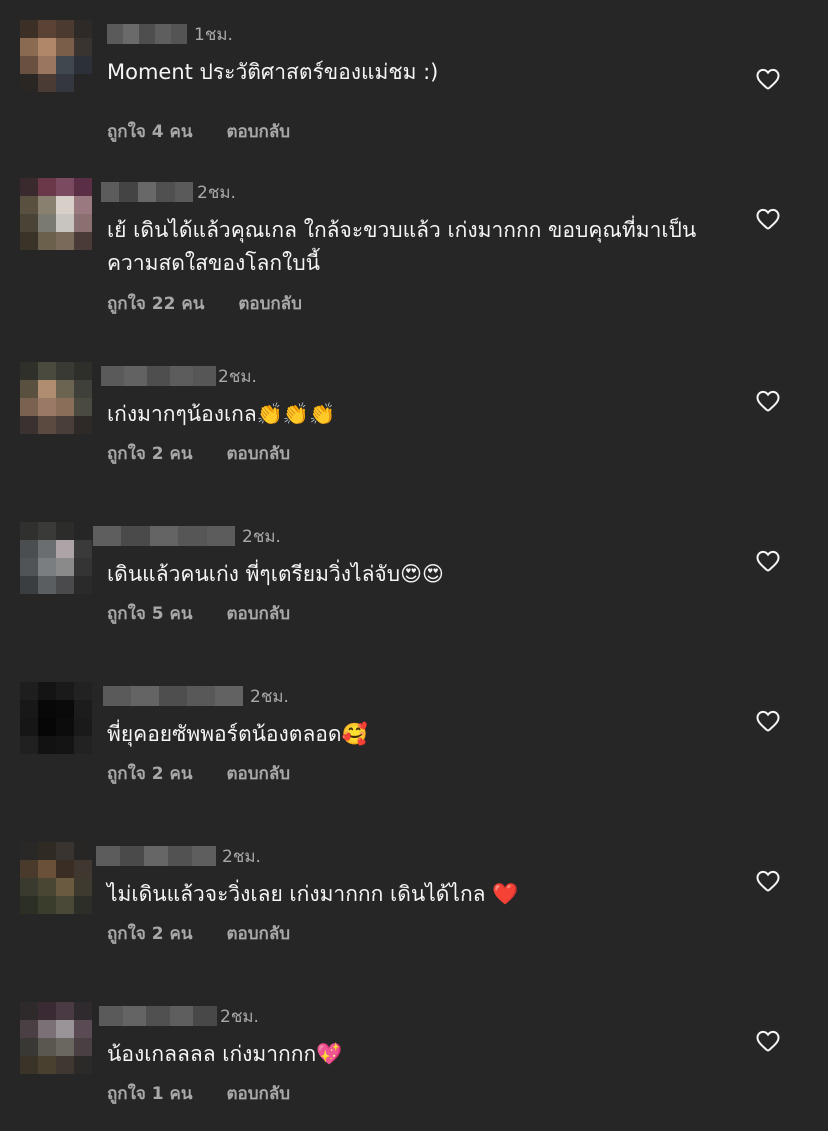 The width and height of the screenshot is (828, 1131). What do you see at coordinates (155, 304) in the screenshot?
I see `likes-count-link: ถูกใจ 22 คน` at bounding box center [155, 304].